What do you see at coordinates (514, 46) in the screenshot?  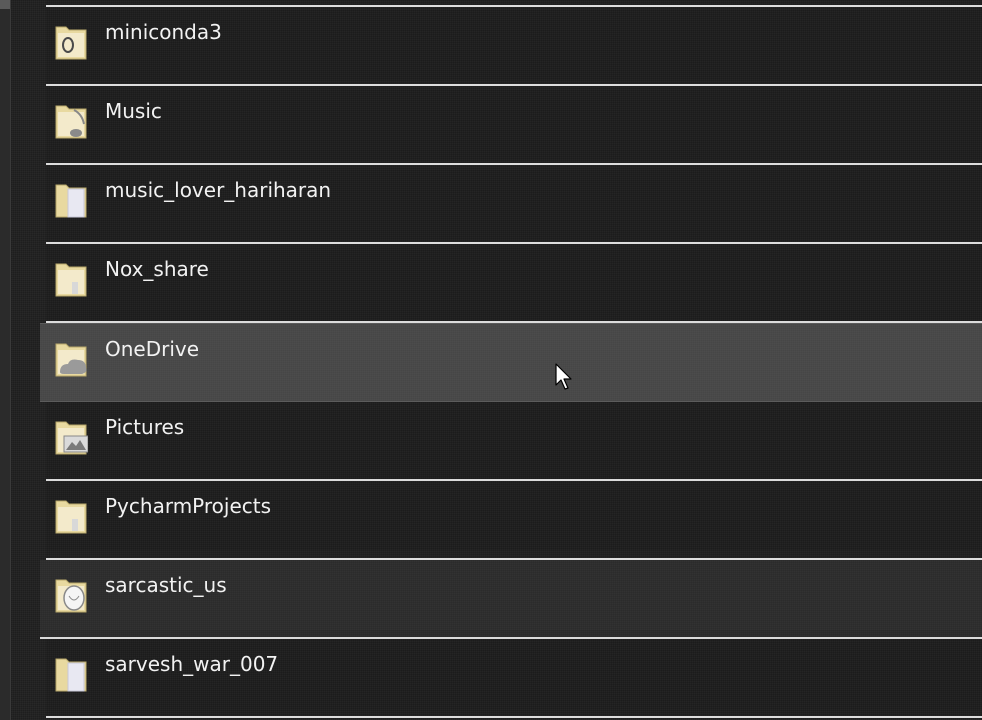 I see `folder-row-miniconda3: miniconda3` at bounding box center [514, 46].